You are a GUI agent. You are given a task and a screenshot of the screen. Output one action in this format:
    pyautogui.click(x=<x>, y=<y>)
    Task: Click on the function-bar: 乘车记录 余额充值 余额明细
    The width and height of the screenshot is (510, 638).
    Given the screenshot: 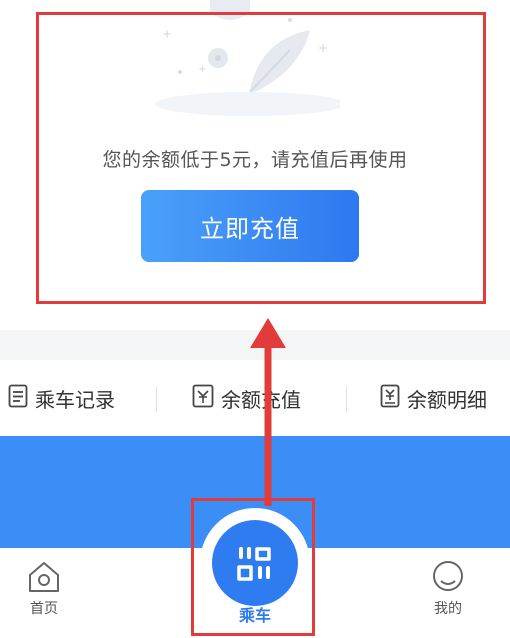 What is the action you would take?
    pyautogui.click(x=255, y=398)
    